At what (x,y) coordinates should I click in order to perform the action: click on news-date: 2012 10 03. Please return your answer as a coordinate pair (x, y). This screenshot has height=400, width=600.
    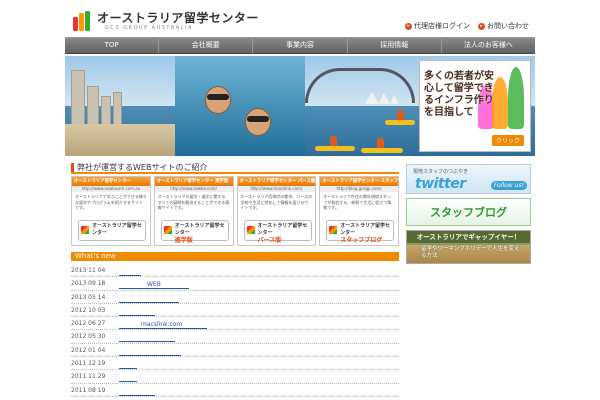
    Looking at the image, I should click on (88, 310).